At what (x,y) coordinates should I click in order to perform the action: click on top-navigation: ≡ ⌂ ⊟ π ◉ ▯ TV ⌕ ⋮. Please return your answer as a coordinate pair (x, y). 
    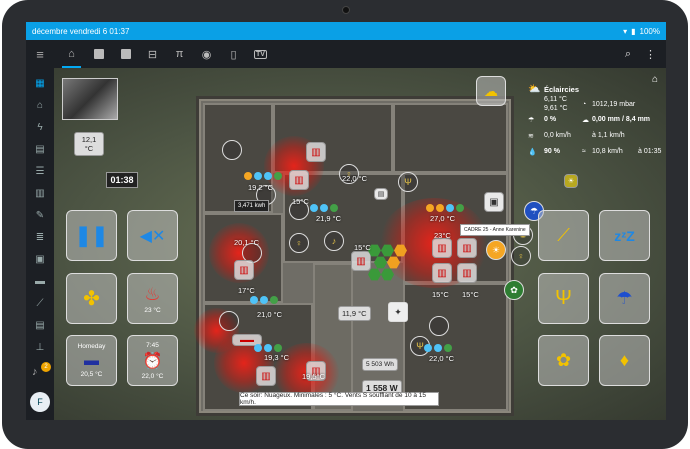
    Looking at the image, I should click on (346, 54).